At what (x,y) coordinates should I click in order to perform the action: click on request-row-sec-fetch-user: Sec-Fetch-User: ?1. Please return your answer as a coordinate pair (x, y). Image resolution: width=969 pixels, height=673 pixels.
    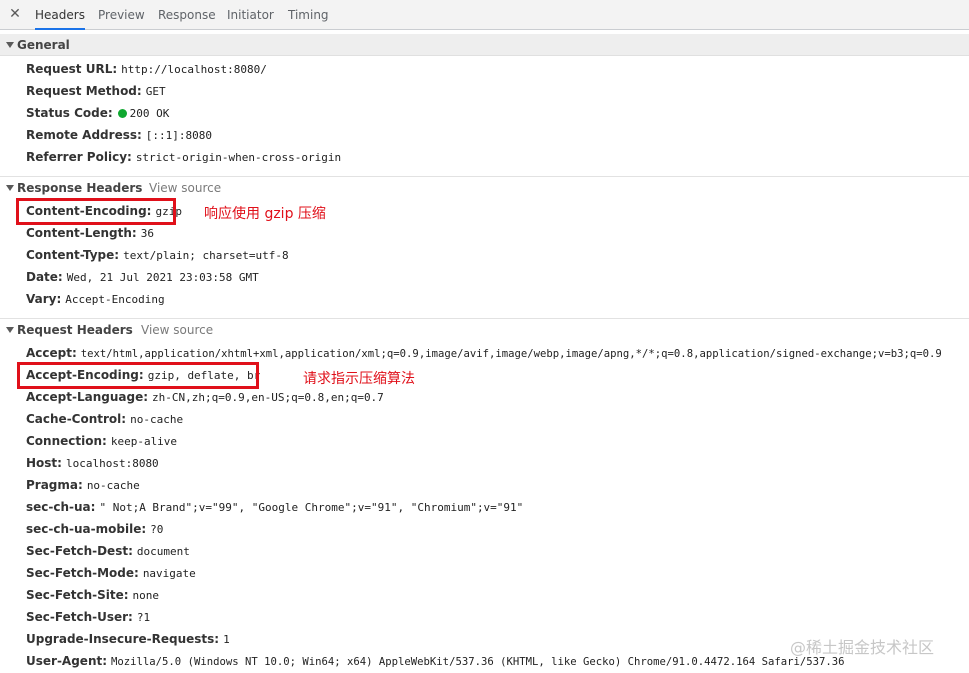
    Looking at the image, I should click on (88, 617).